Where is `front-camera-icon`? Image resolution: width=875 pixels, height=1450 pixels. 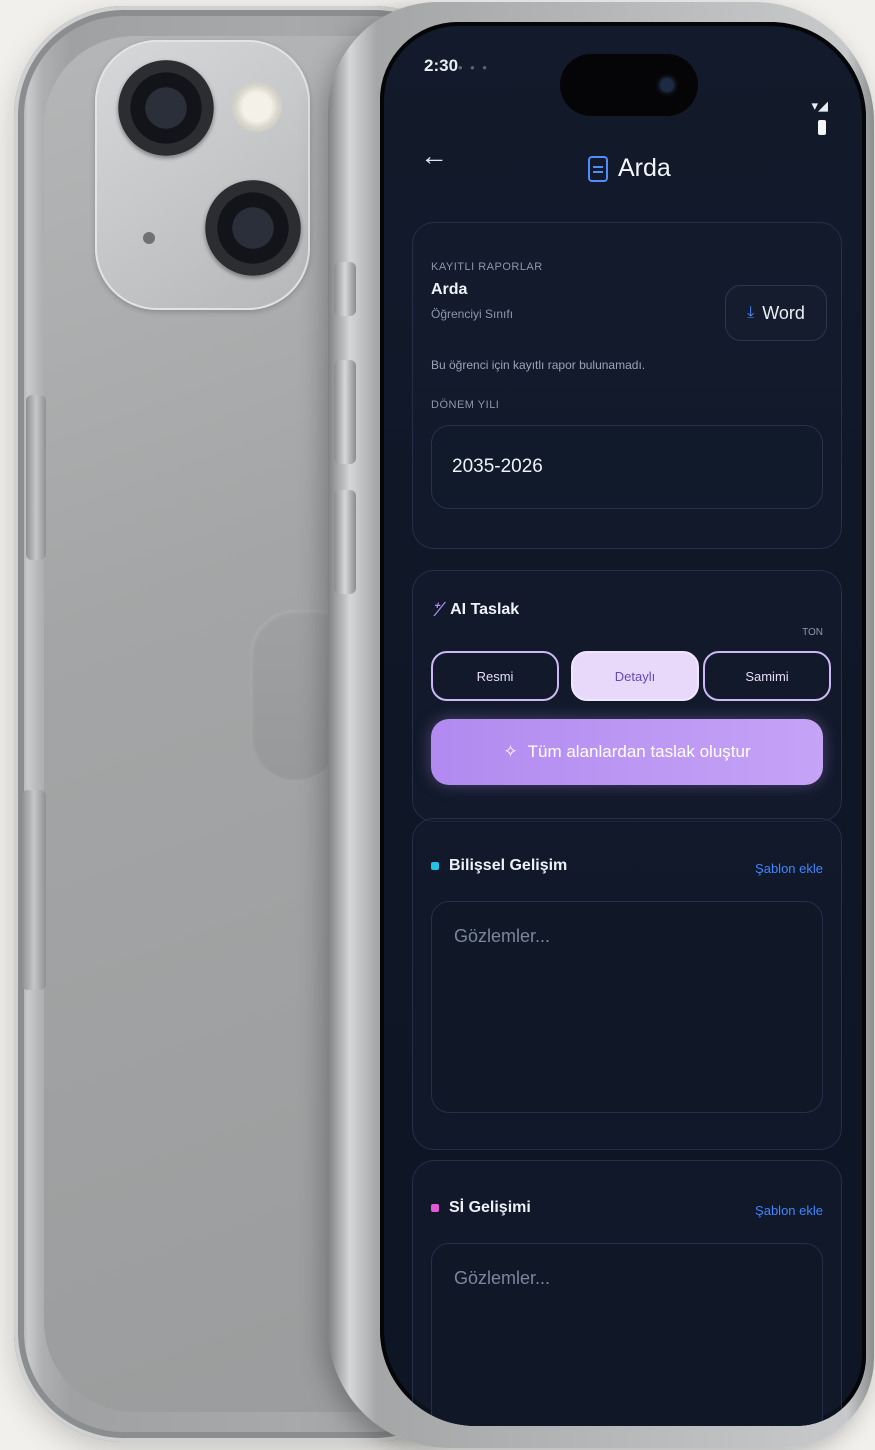 front-camera-icon is located at coordinates (667, 85).